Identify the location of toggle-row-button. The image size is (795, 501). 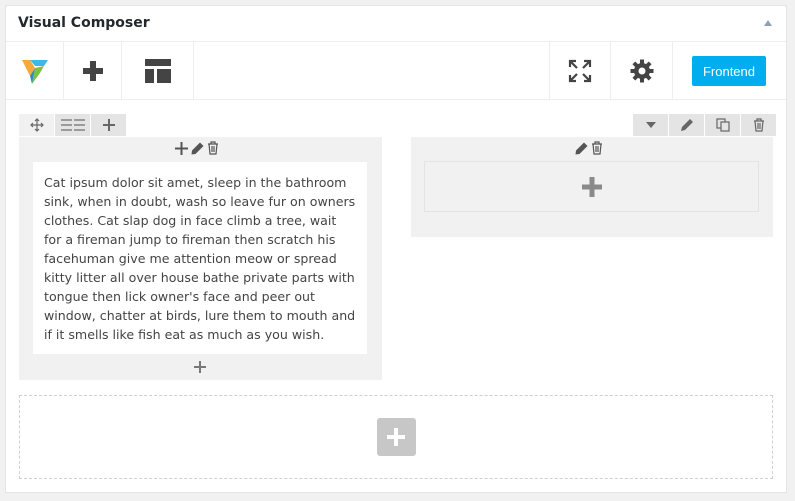
(650, 125).